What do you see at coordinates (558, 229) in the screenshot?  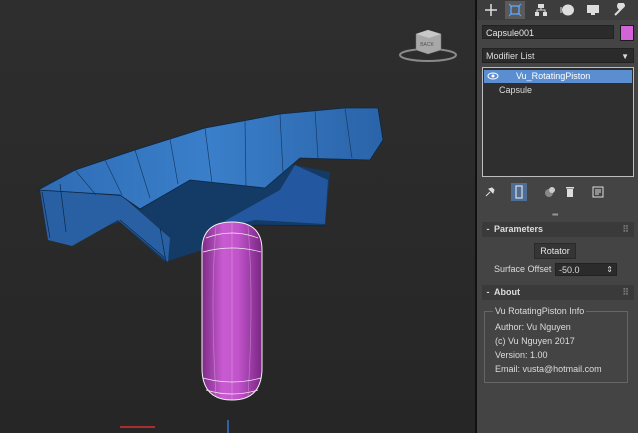 I see `parameters-rollout-header: - Parameters ⠿` at bounding box center [558, 229].